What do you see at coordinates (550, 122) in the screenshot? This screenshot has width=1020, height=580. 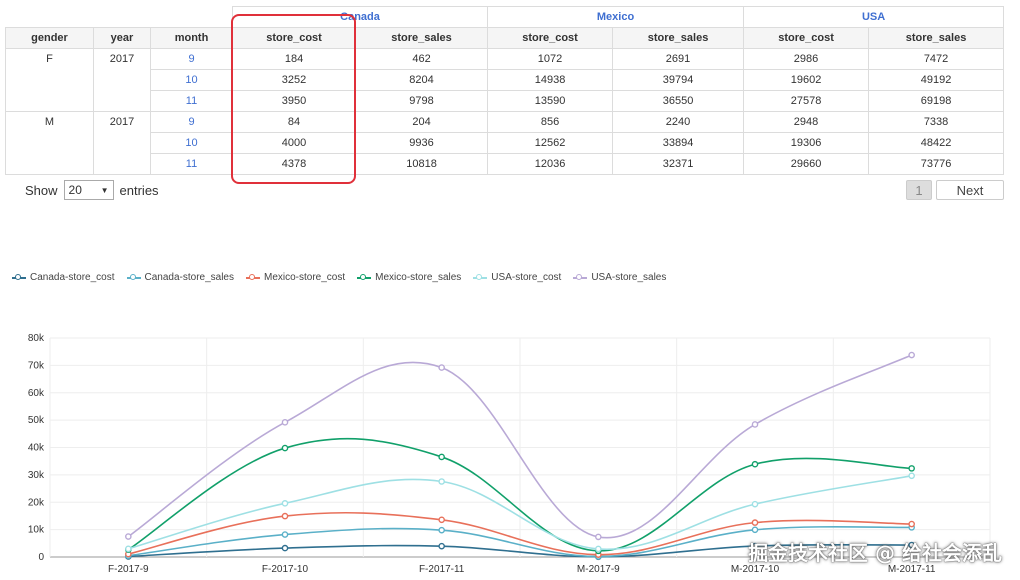 I see `cell-value: 856` at bounding box center [550, 122].